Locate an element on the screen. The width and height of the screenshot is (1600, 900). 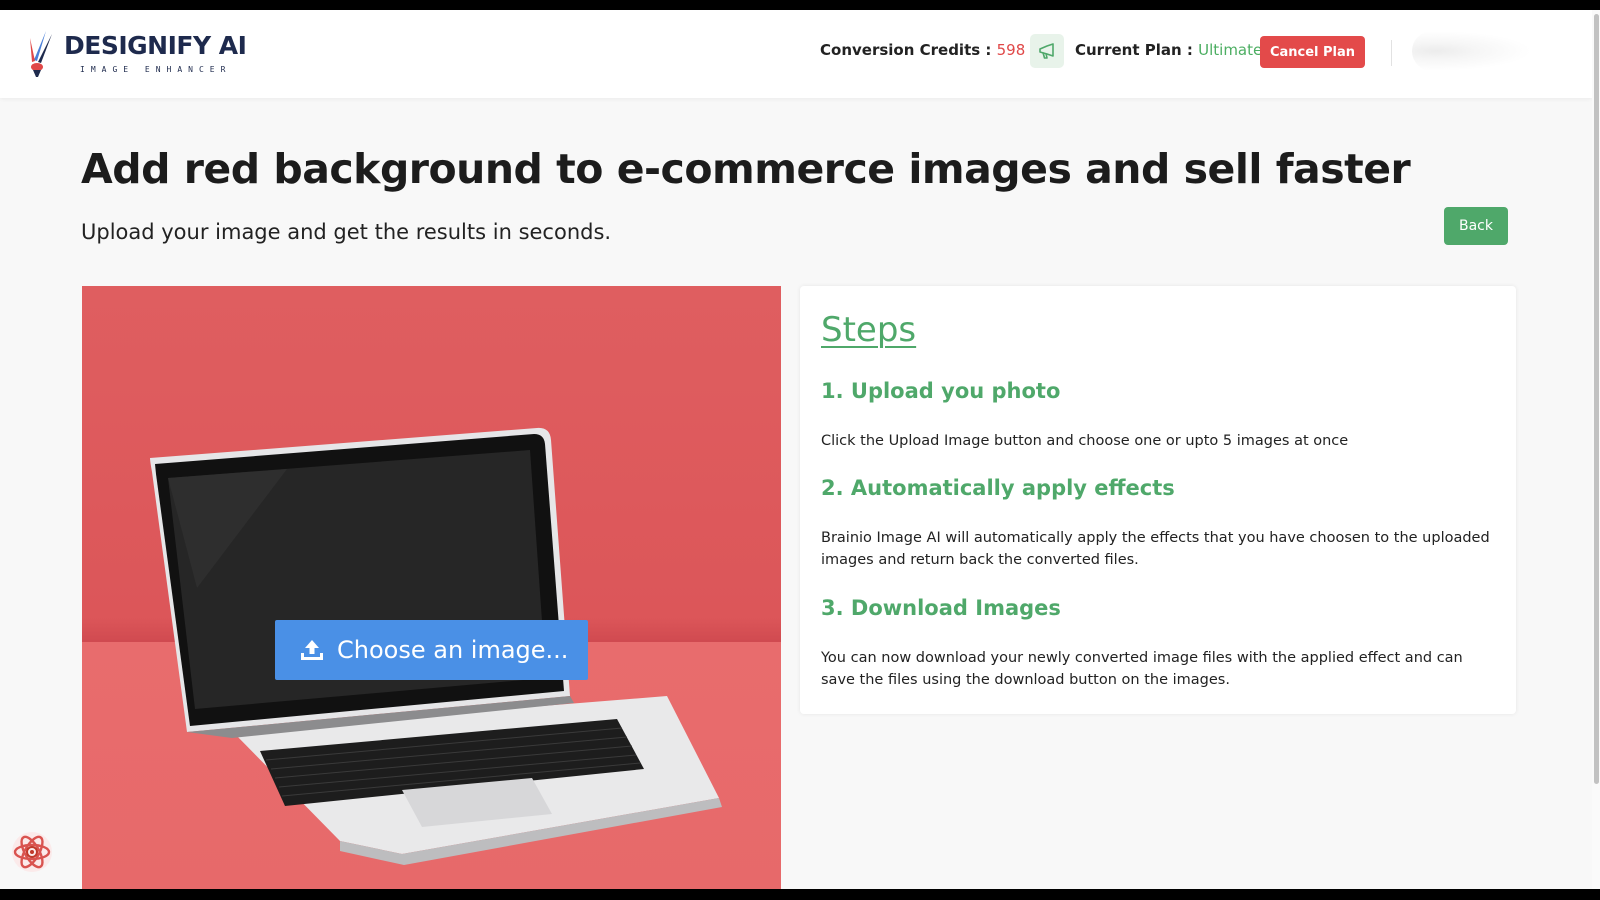
logo-subtitle: IMAGE ENHANCER is located at coordinates (156, 69).